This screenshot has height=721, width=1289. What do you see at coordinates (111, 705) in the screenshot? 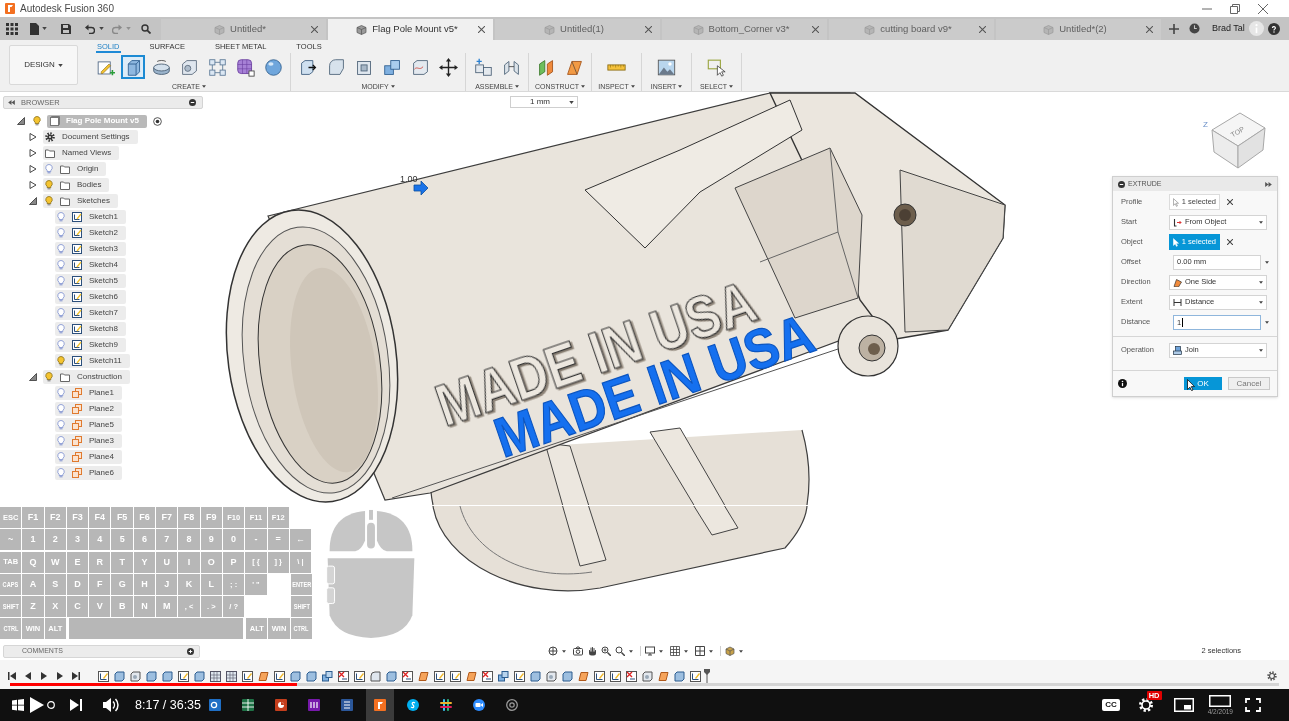
I see `volume-icon` at bounding box center [111, 705].